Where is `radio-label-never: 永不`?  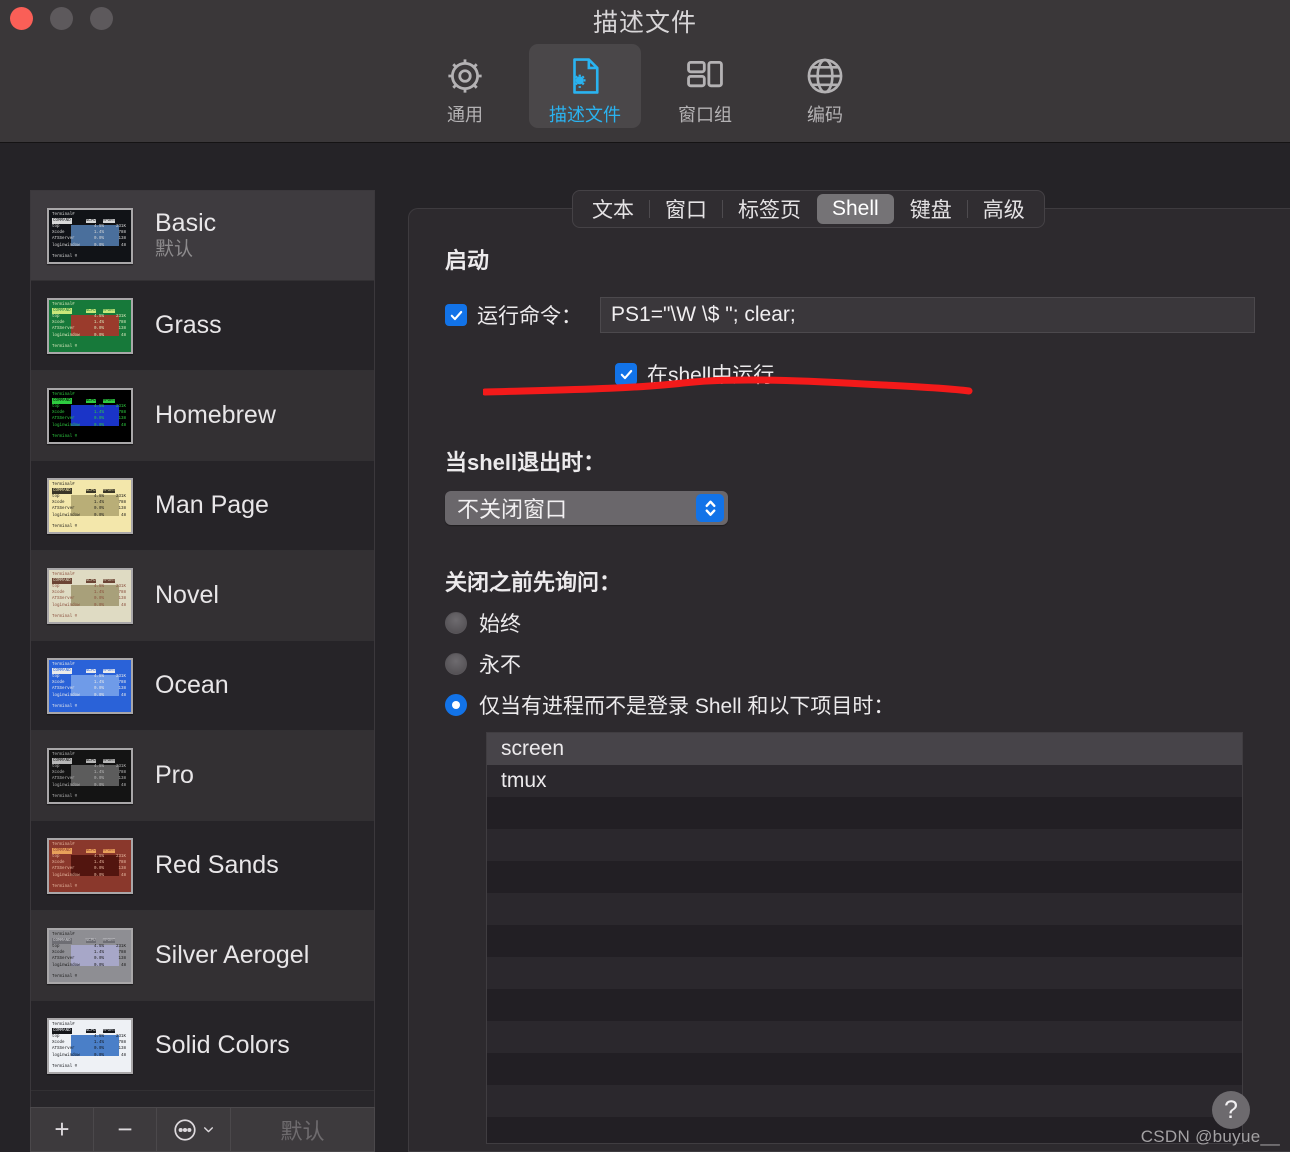
radio-label-never: 永不 is located at coordinates (500, 665).